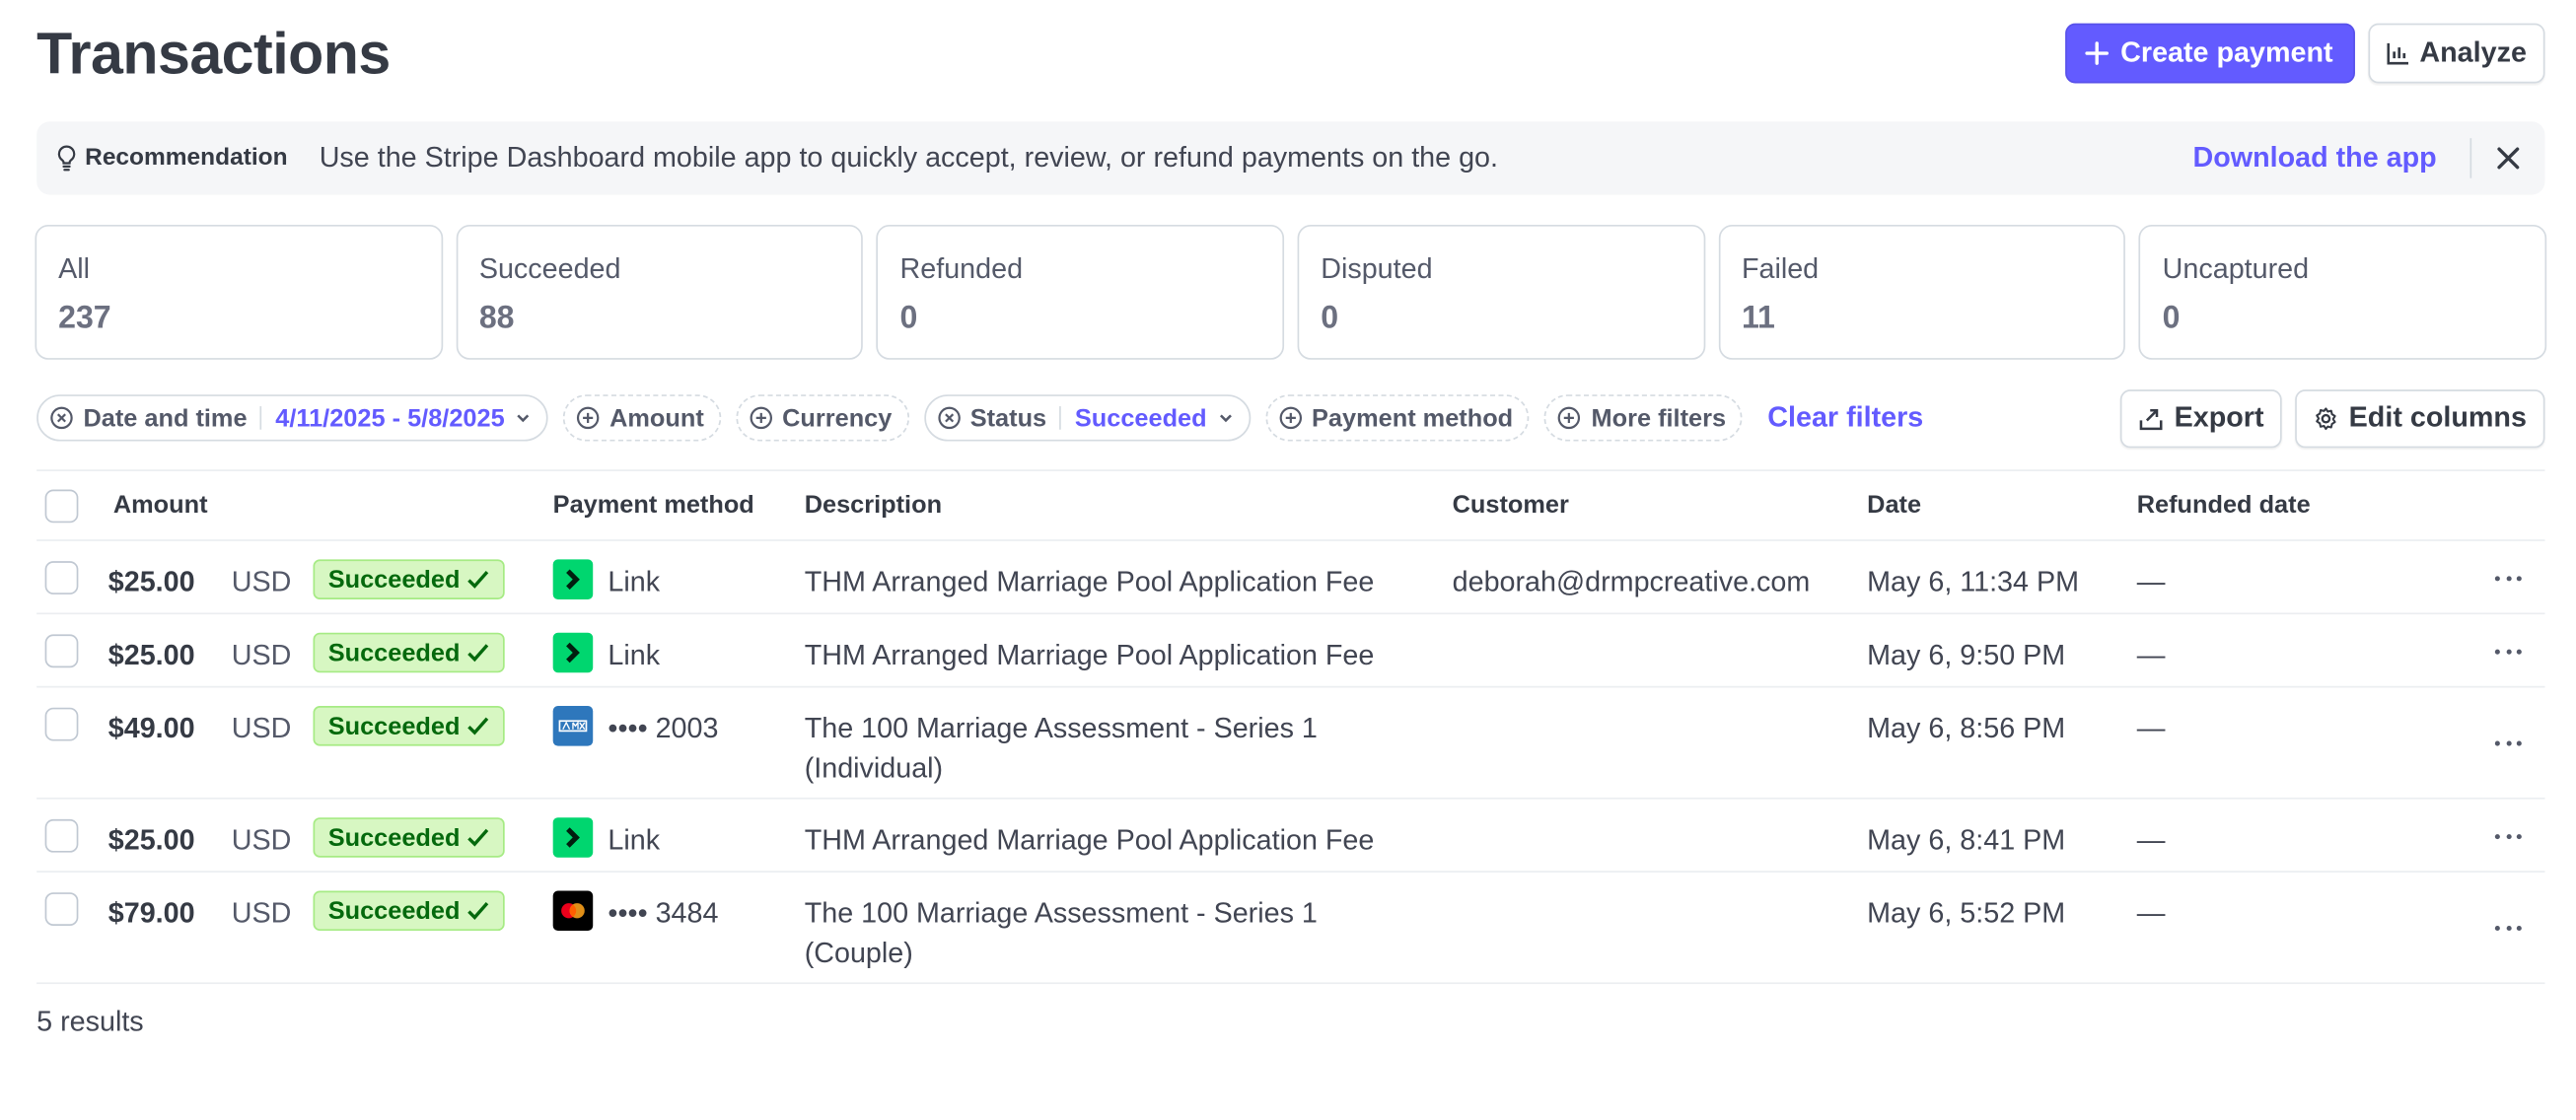 The width and height of the screenshot is (2576, 1120). Describe the element at coordinates (2314, 158) in the screenshot. I see `download-app-link: Download the app` at that location.